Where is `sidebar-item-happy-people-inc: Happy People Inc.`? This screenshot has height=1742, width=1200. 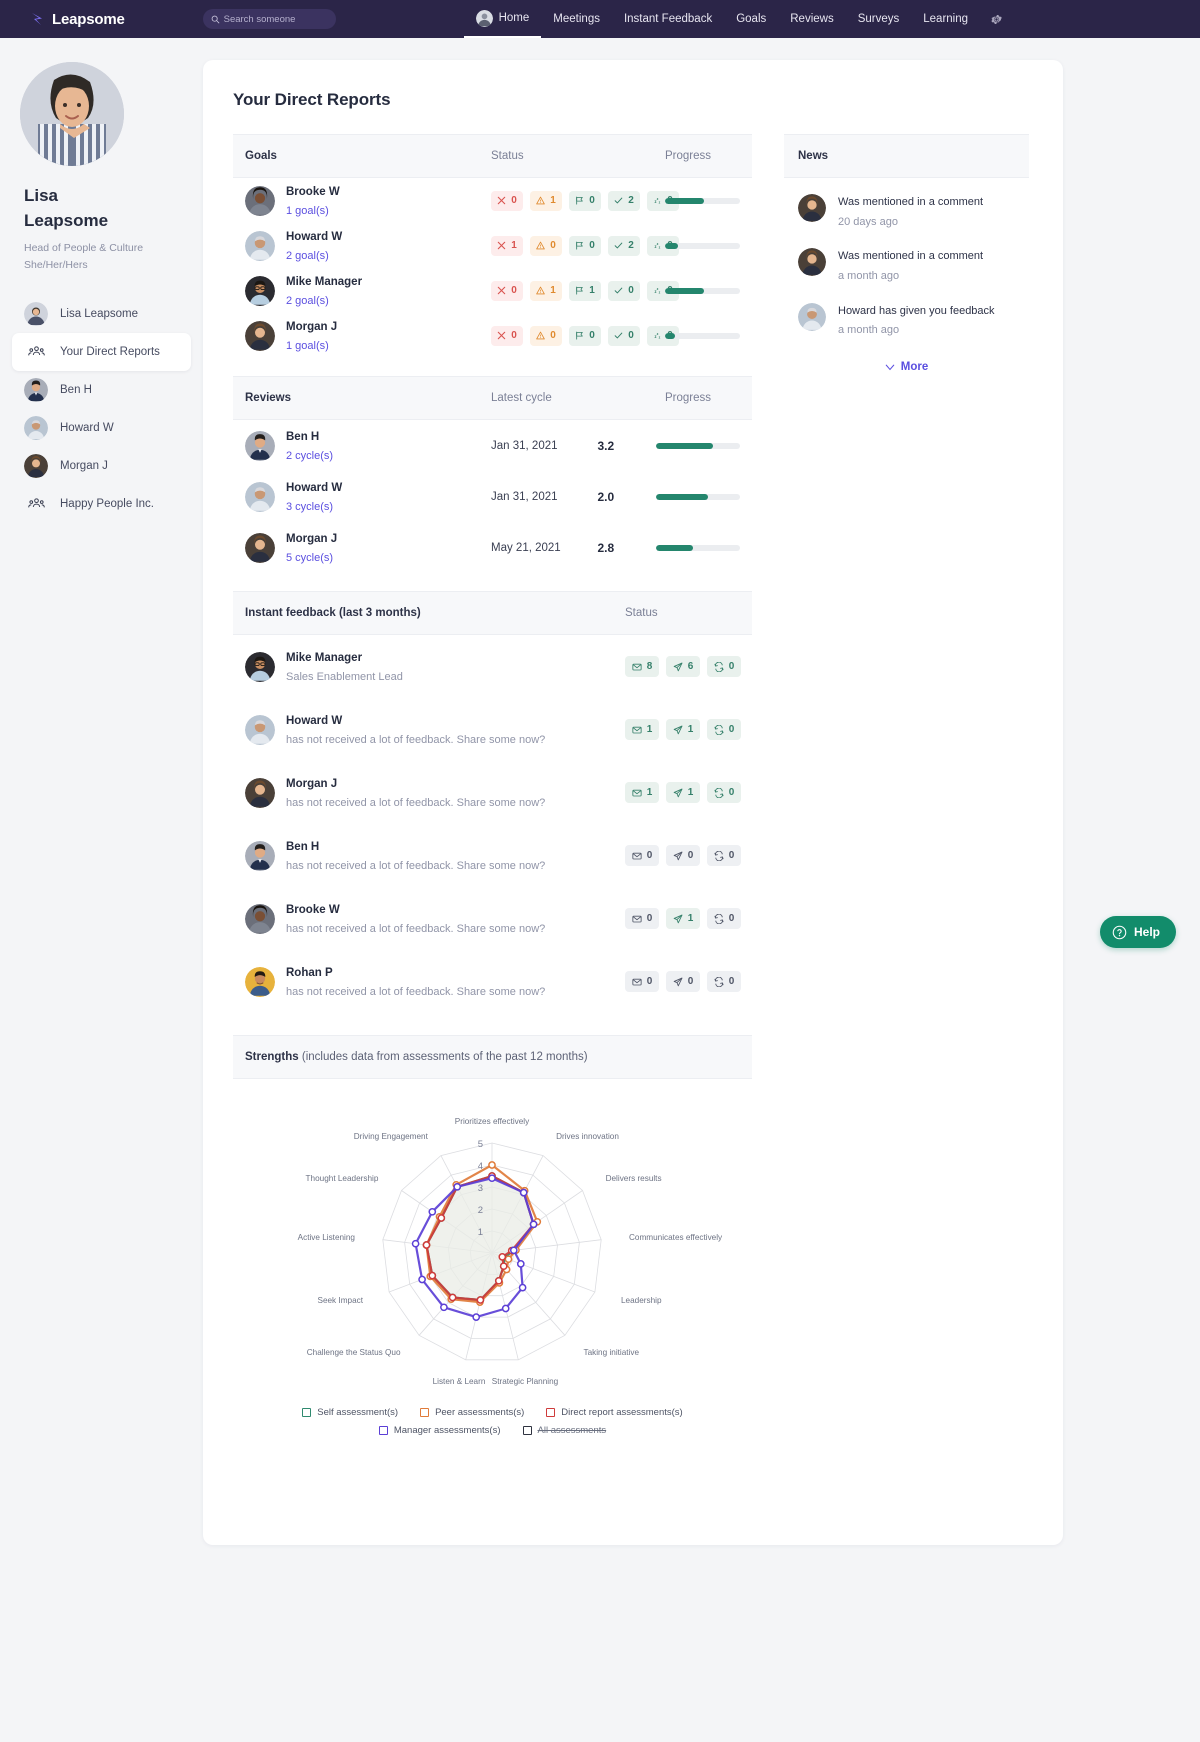
sidebar-item-happy-people-inc: Happy People Inc. is located at coordinates (101, 504).